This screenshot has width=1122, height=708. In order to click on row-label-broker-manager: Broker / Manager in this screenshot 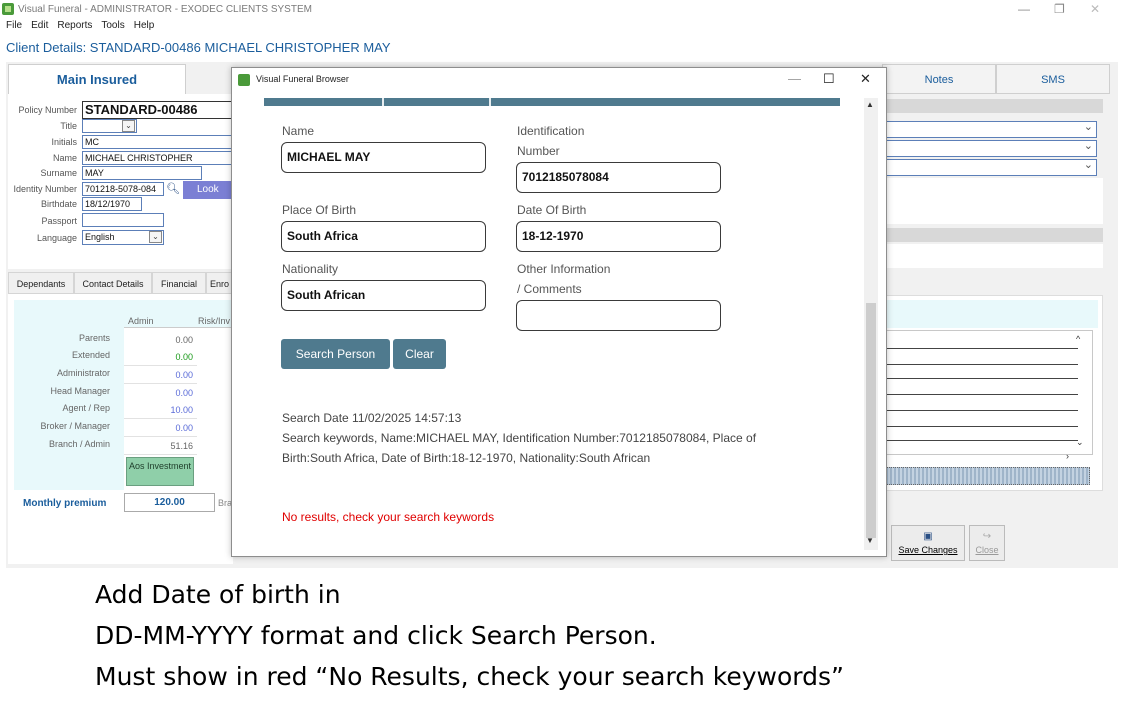, I will do `click(75, 426)`.